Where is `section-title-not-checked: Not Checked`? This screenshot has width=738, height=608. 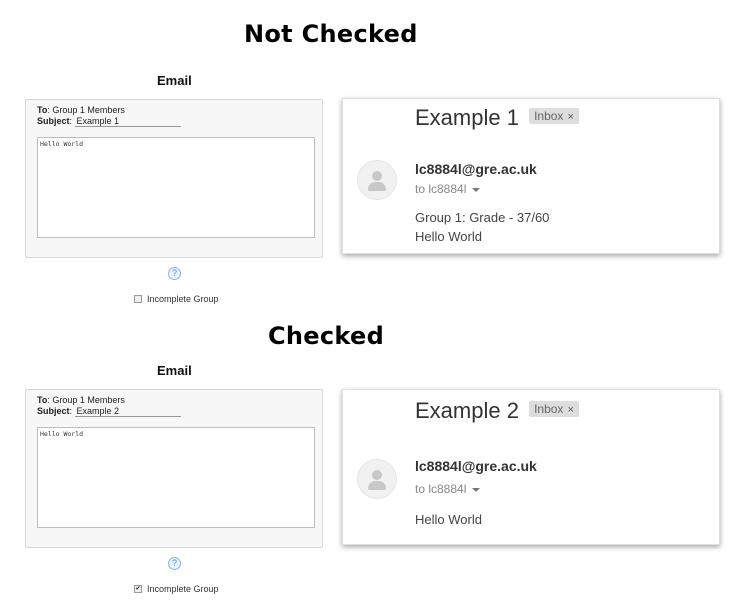 section-title-not-checked: Not Checked is located at coordinates (331, 34).